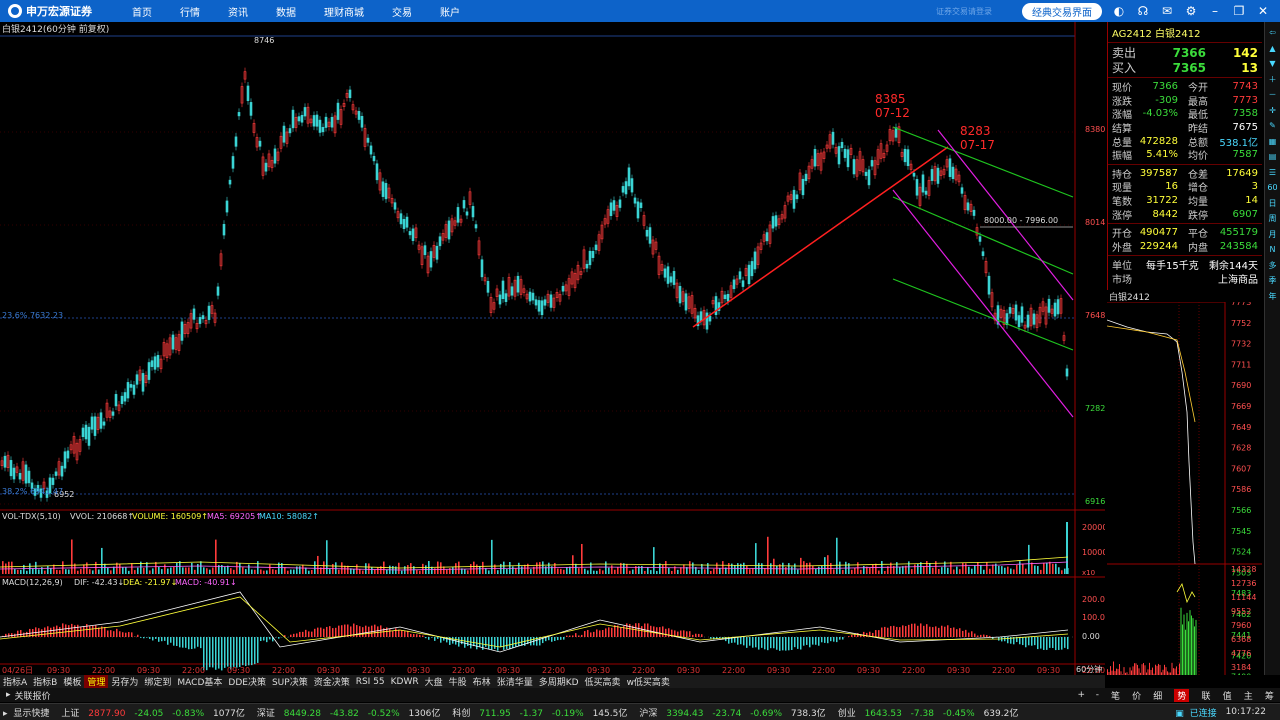  Describe the element at coordinates (603, 681) in the screenshot. I see `indicator-tab: 低买高卖` at that location.